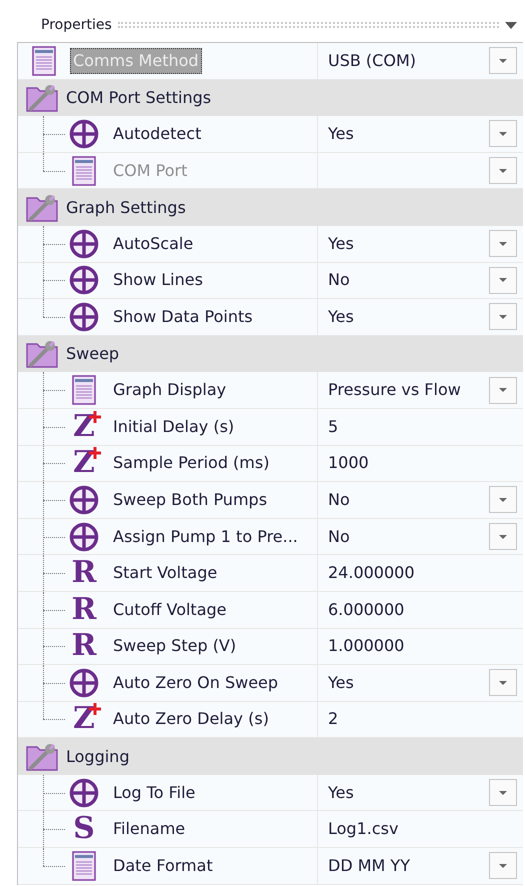 This screenshot has width=525, height=886. What do you see at coordinates (149, 829) in the screenshot?
I see `property-label: Filename` at bounding box center [149, 829].